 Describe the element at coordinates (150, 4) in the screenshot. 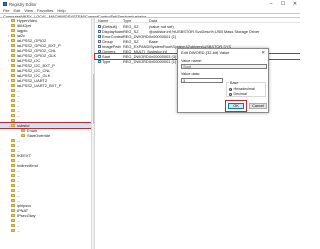

I see `title-bar: Registry Editor – ☐ ✕` at that location.